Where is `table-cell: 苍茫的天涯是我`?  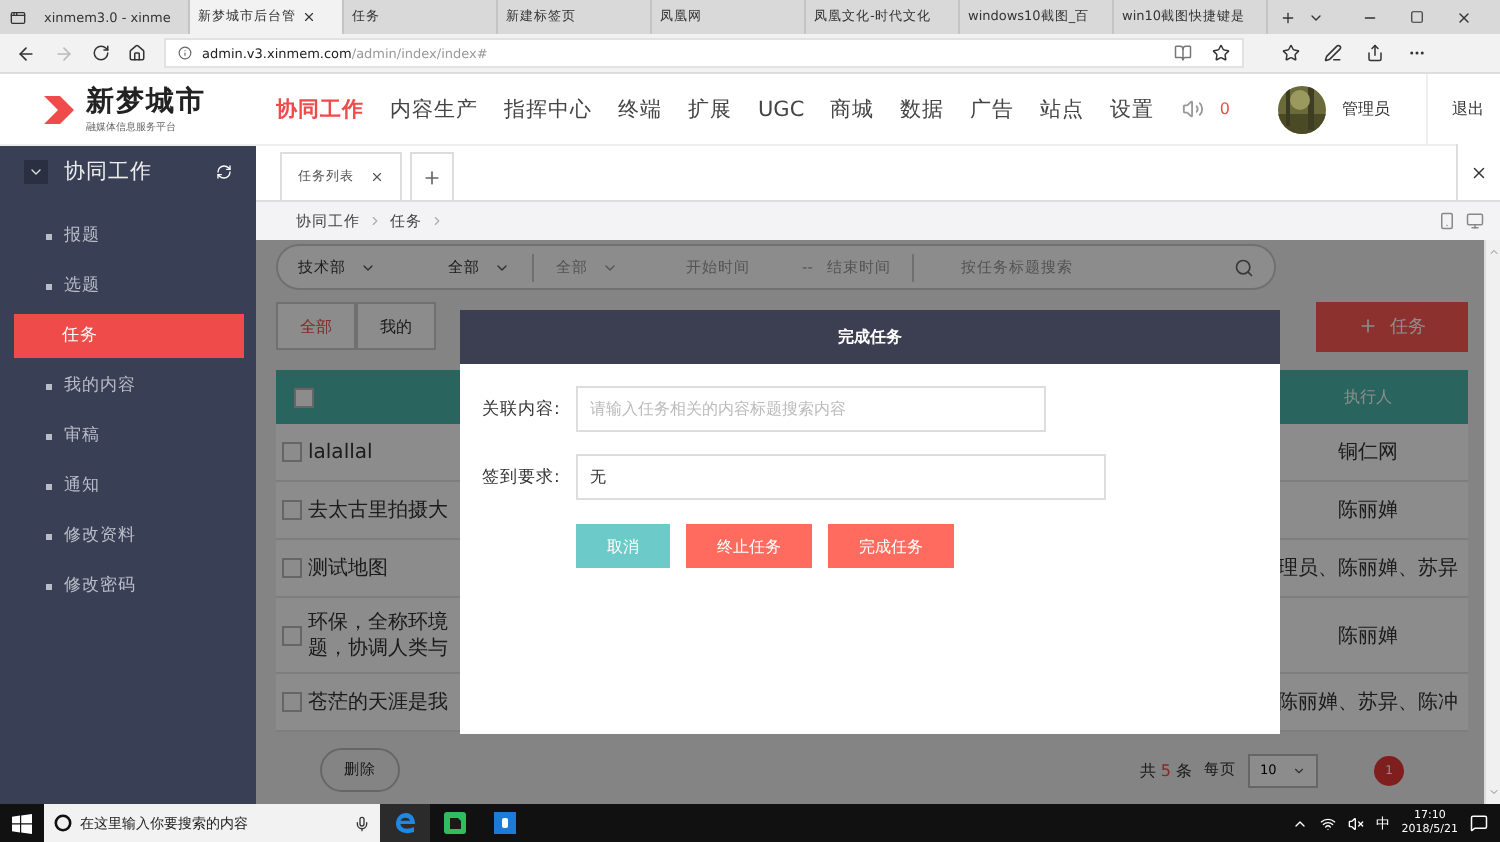 table-cell: 苍茫的天涯是我 is located at coordinates (378, 702).